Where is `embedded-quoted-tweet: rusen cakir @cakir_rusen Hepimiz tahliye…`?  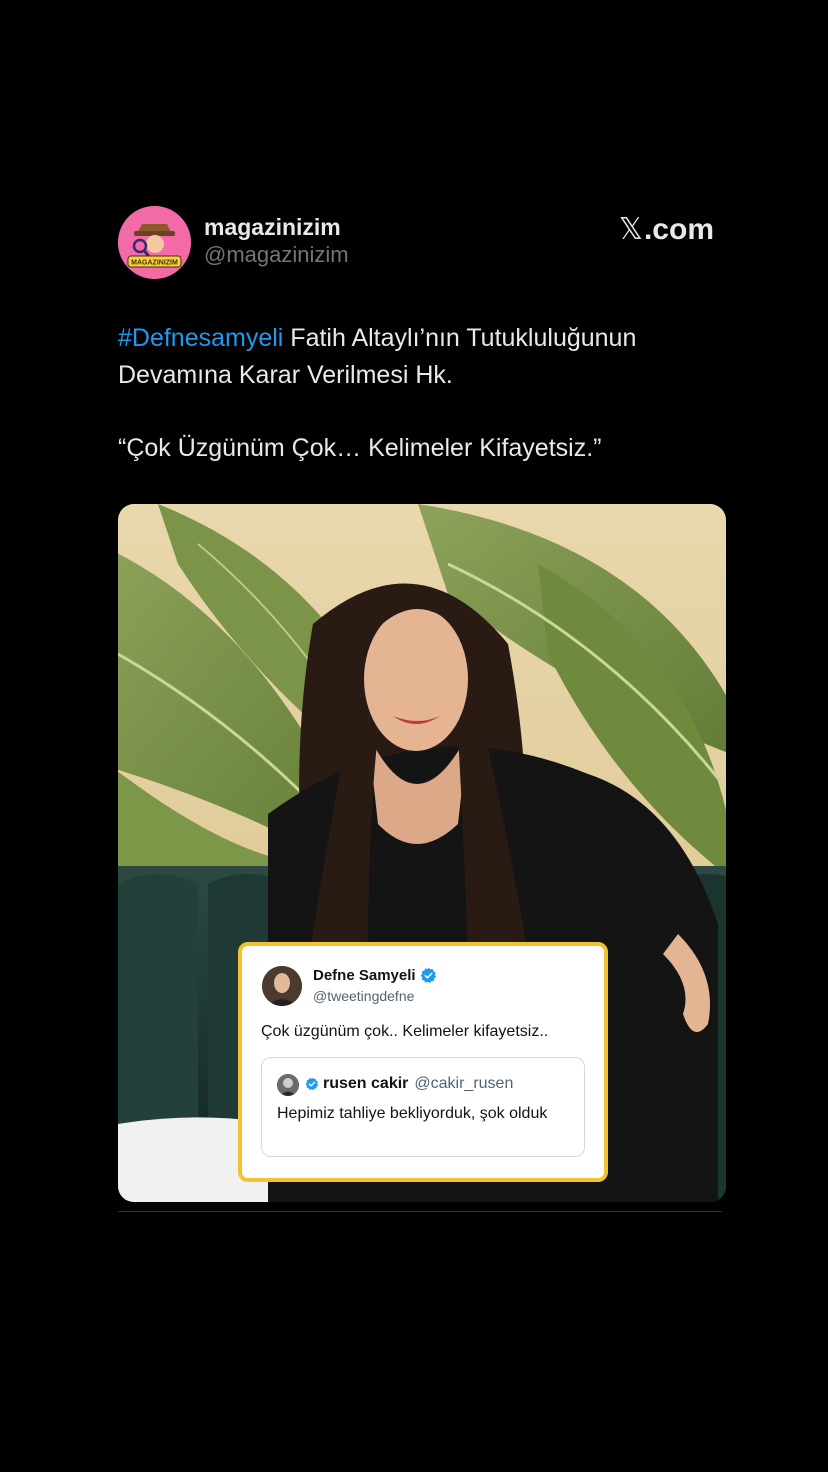
embedded-quoted-tweet: rusen cakir @cakir_rusen Hepimiz tahliye… is located at coordinates (423, 1107).